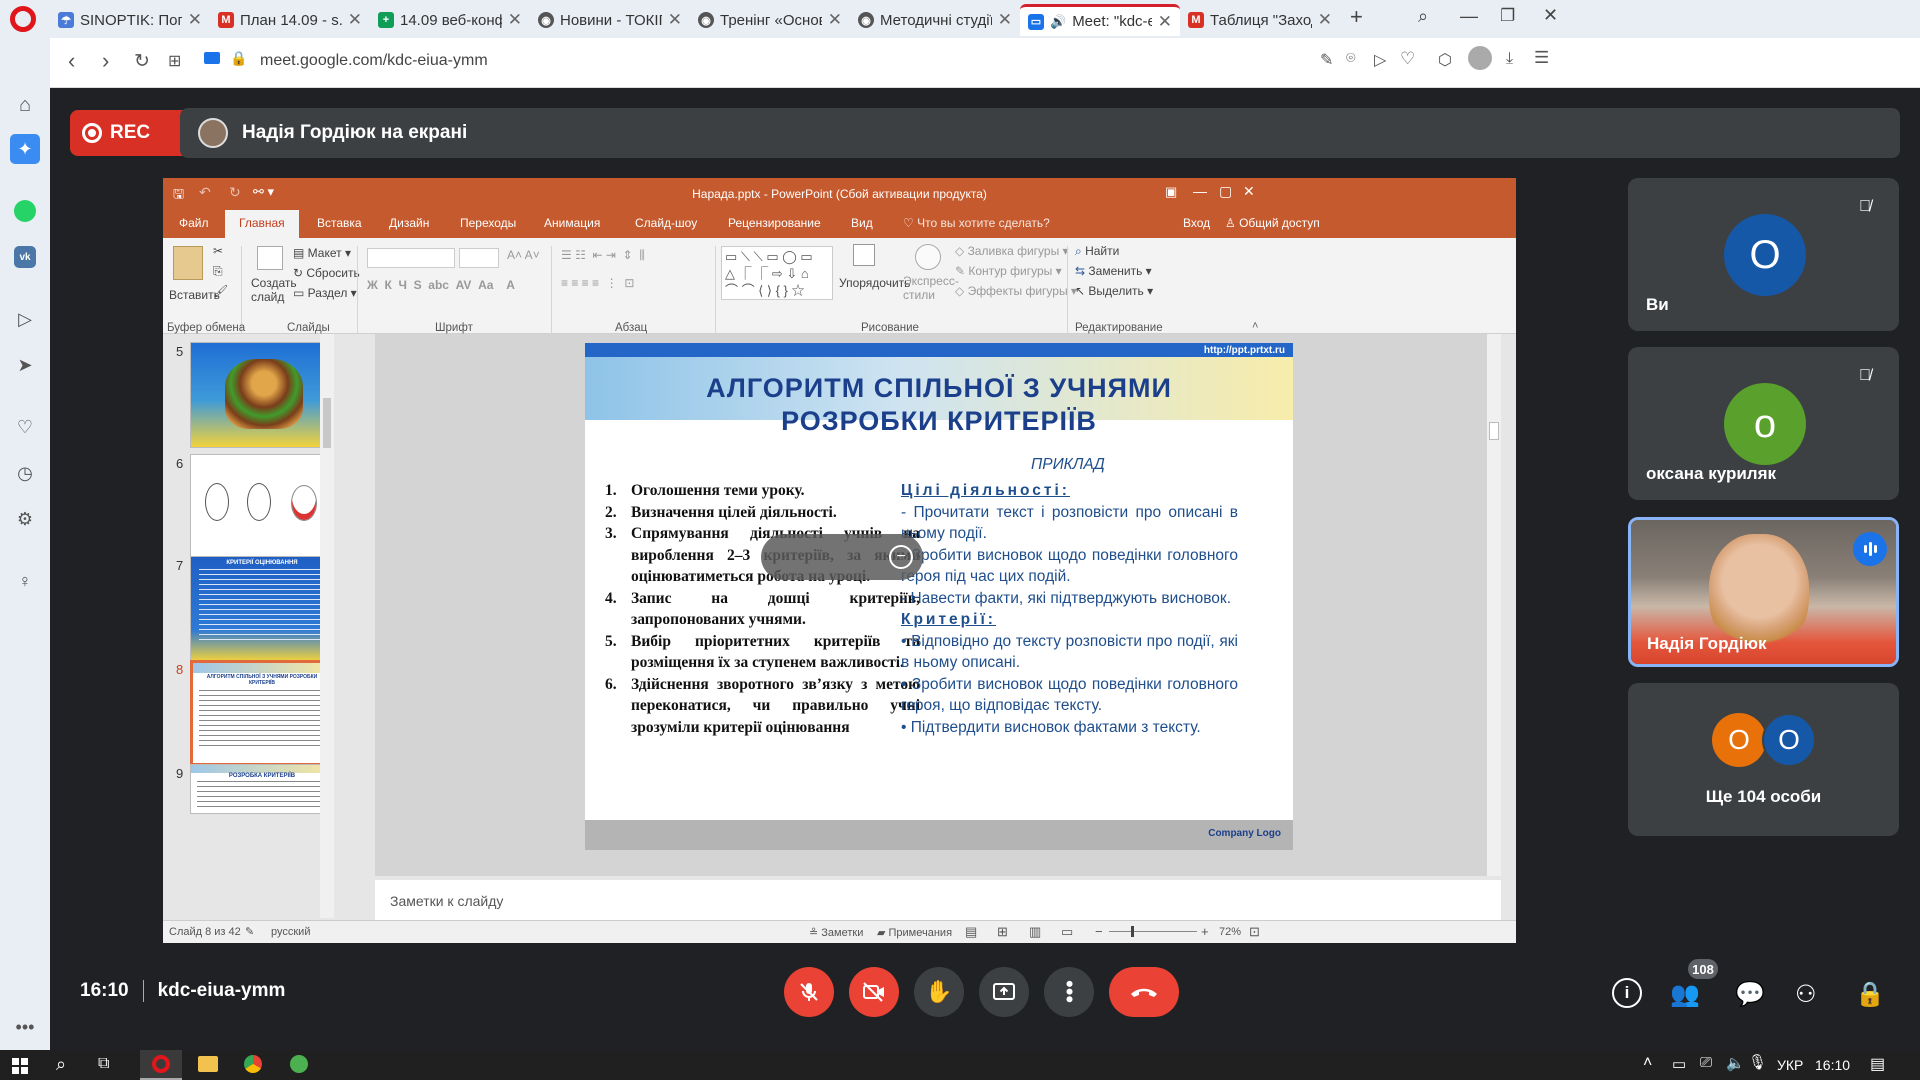 The width and height of the screenshot is (1920, 1080). Describe the element at coordinates (488, 223) in the screenshot. I see `tab-transitions: Переходы` at that location.